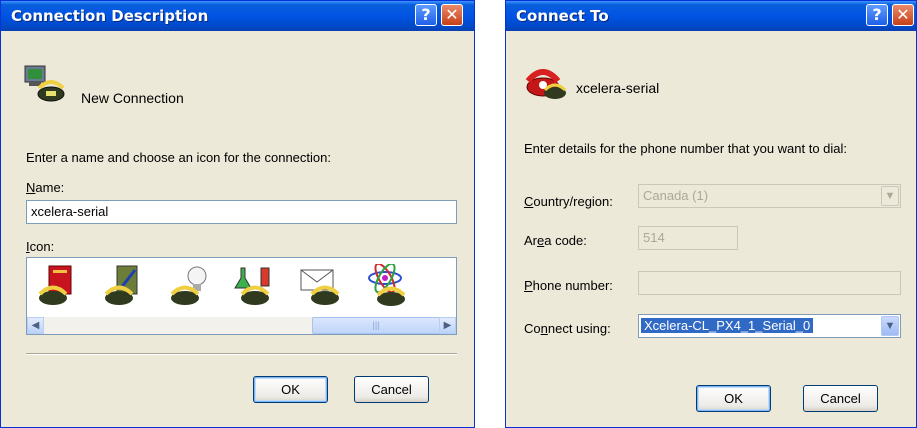 The height and width of the screenshot is (428, 917). Describe the element at coordinates (110, 16) in the screenshot. I see `dialog-title: Connection Description` at that location.